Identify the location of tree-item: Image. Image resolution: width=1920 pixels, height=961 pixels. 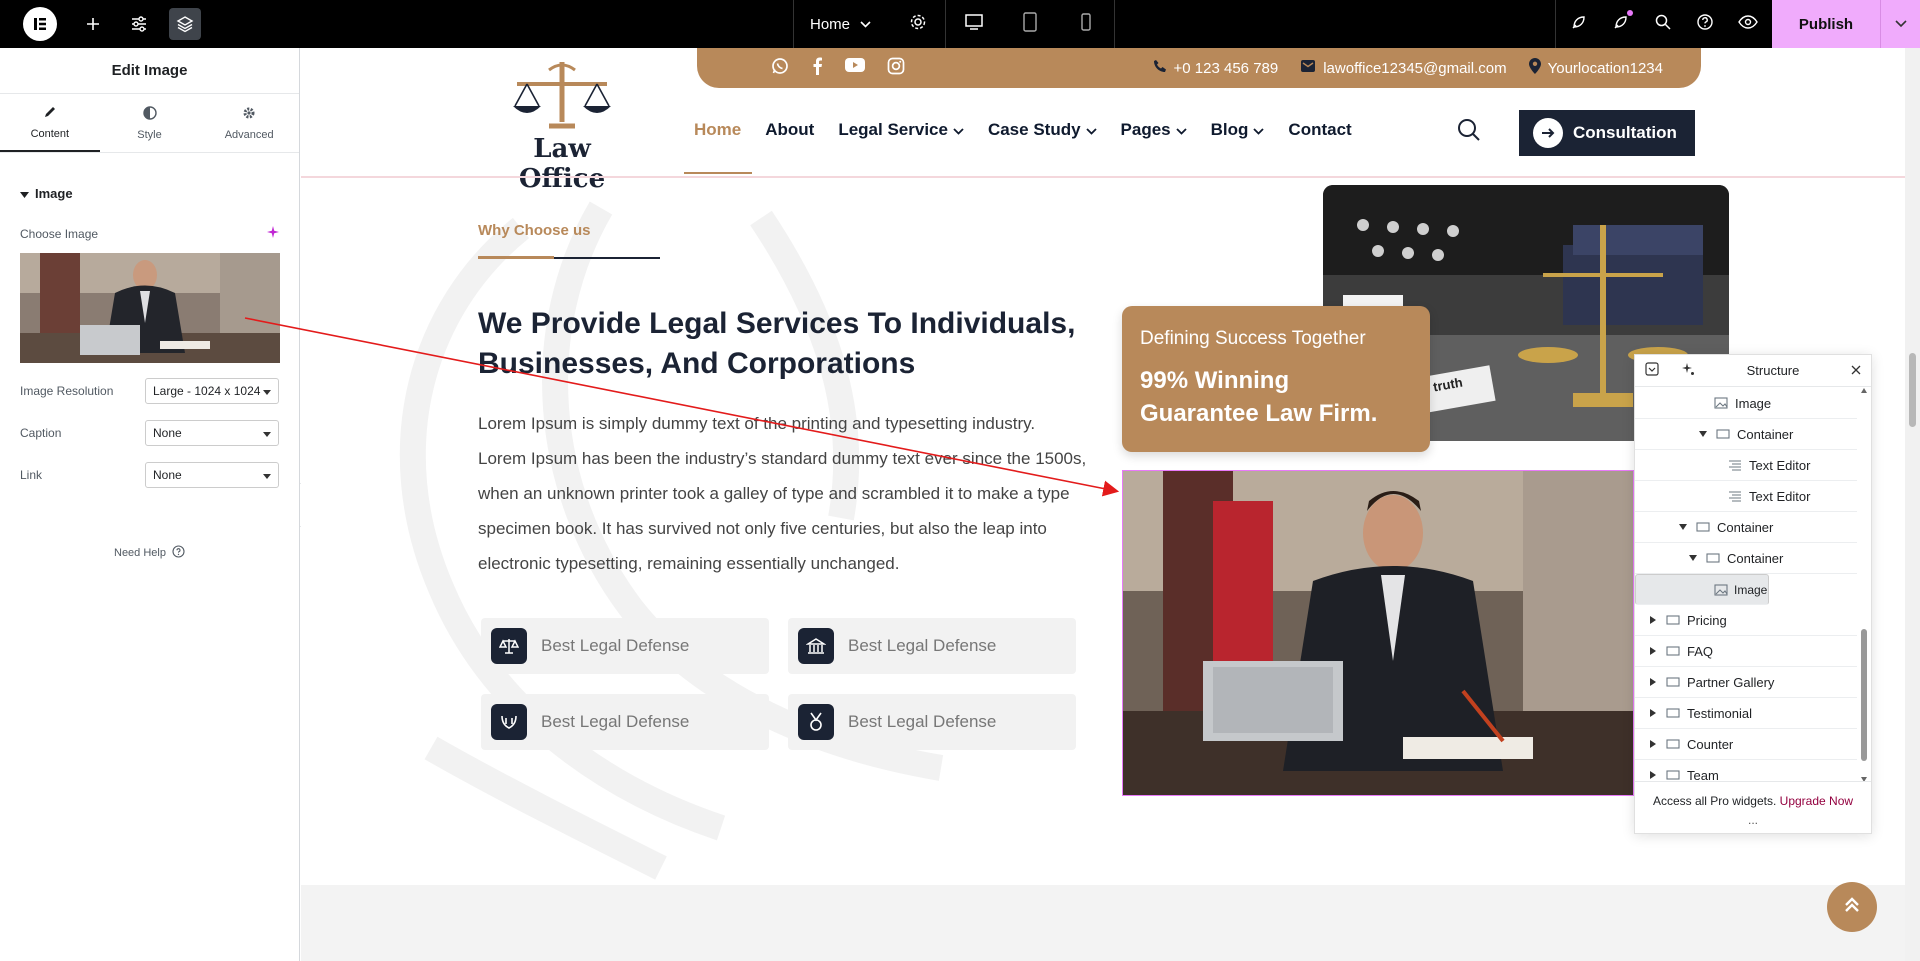
(1746, 403).